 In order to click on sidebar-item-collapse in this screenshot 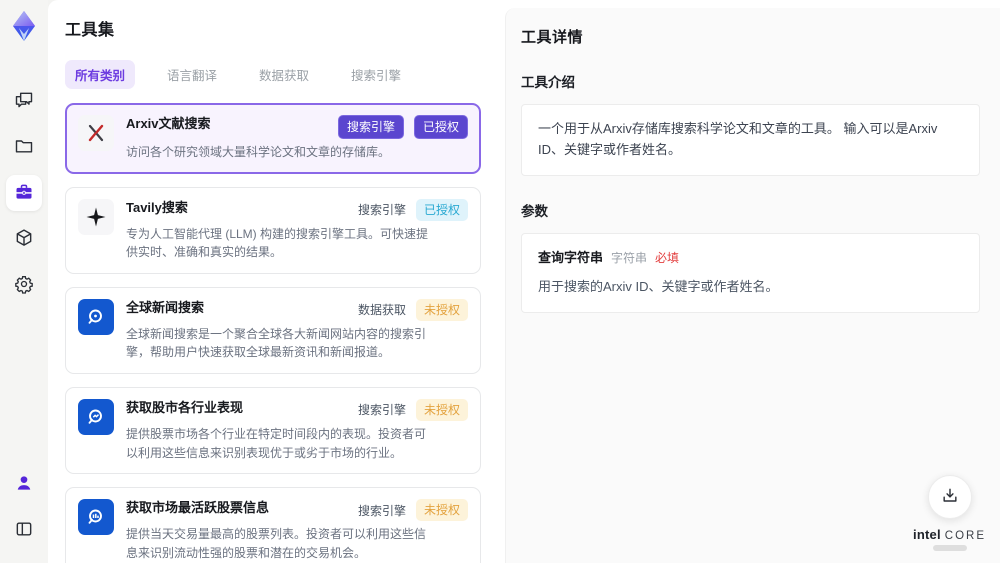, I will do `click(24, 530)`.